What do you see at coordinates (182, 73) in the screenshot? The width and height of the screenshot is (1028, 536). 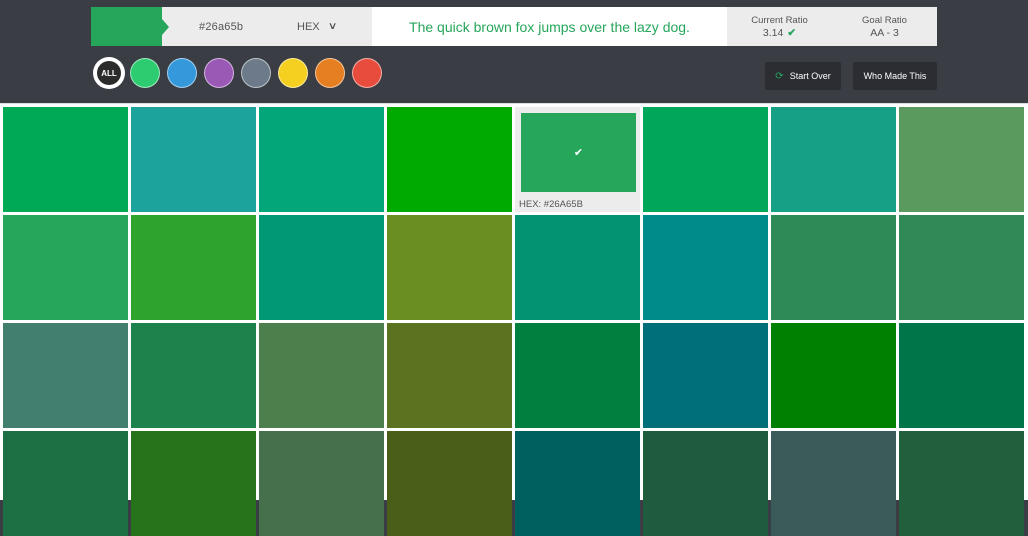 I see `filter-blue-button` at bounding box center [182, 73].